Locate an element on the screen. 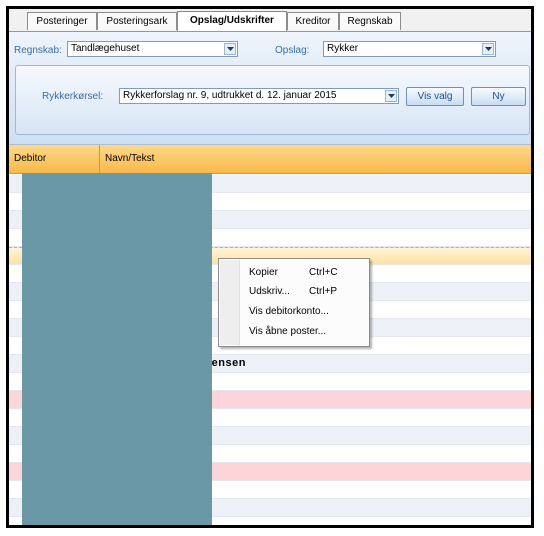  grid-header: Debitor Navn/Tekst is located at coordinates (270, 159).